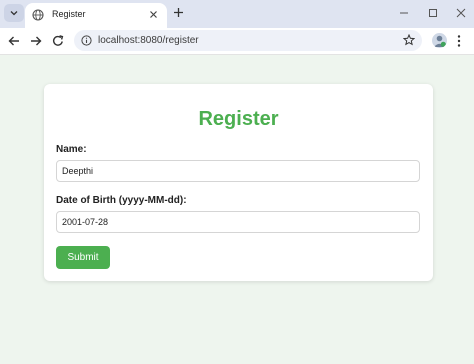  What do you see at coordinates (237, 14) in the screenshot?
I see `tab-strip: Register` at bounding box center [237, 14].